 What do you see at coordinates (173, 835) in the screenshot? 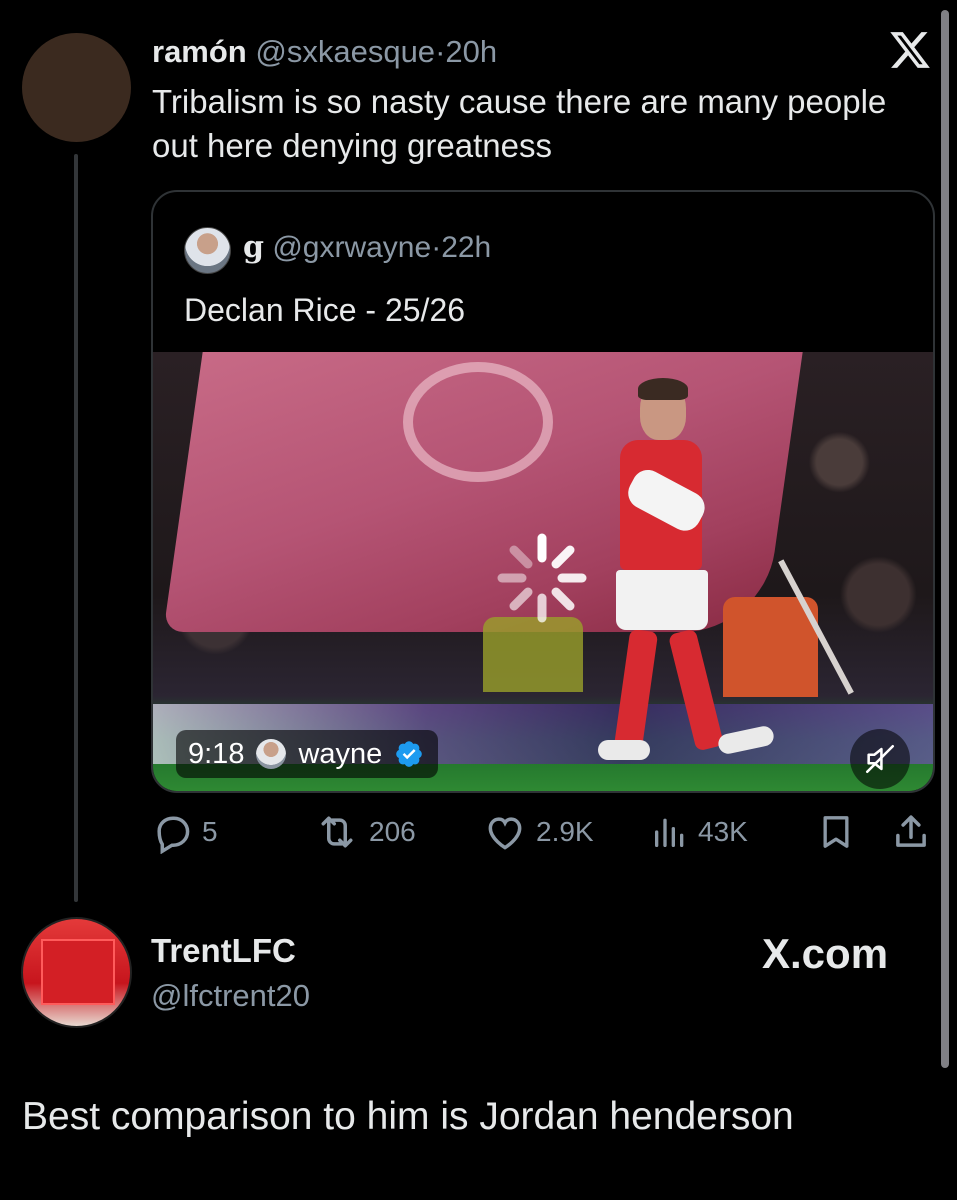
I see `reply-icon` at bounding box center [173, 835].